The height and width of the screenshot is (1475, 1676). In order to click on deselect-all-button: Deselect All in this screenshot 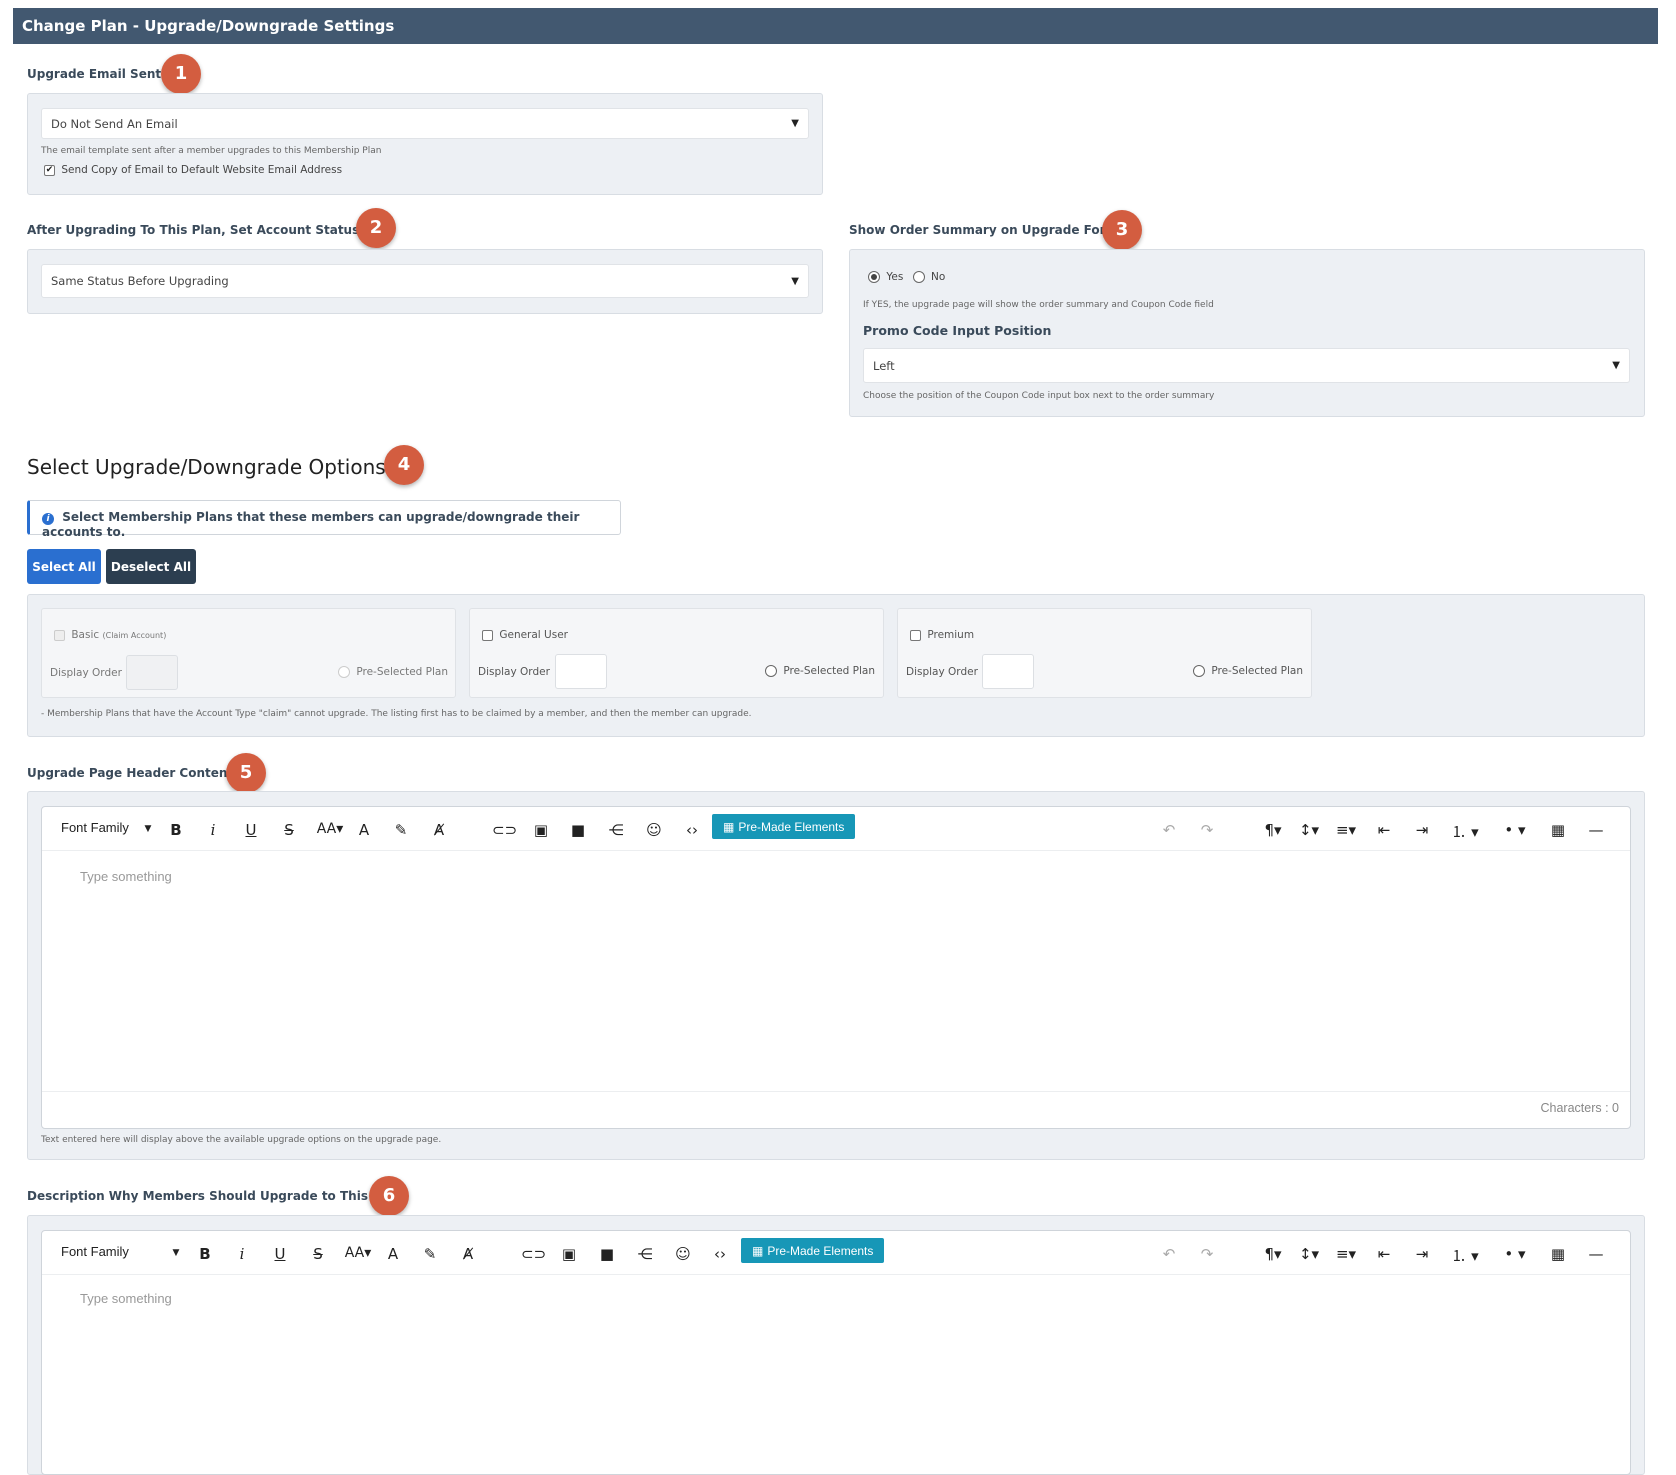, I will do `click(151, 566)`.